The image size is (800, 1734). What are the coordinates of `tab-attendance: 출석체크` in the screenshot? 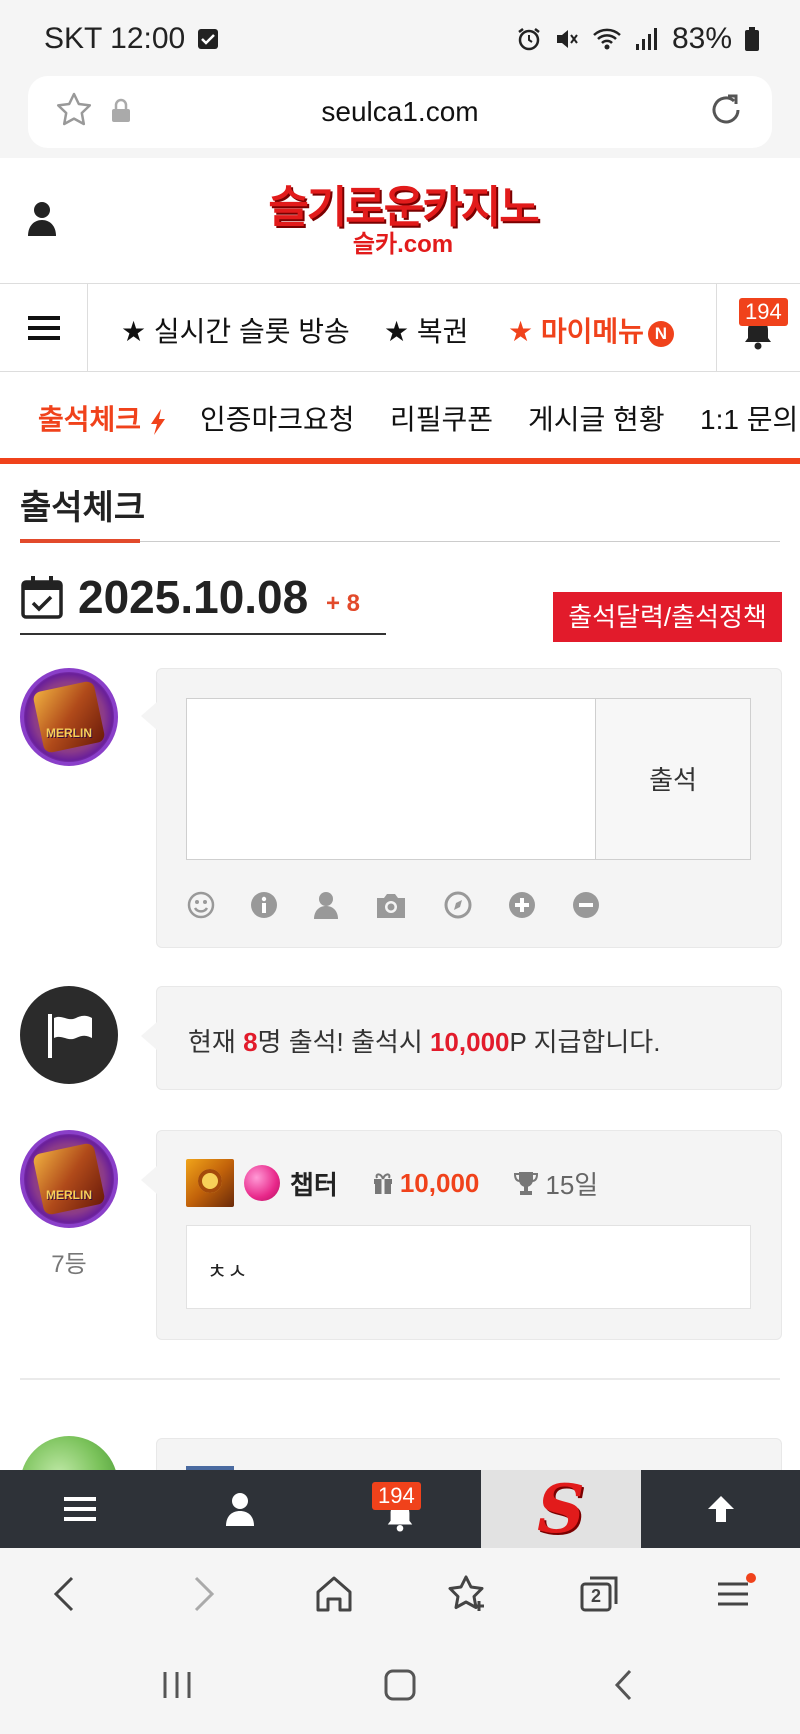 It's located at (102, 418).